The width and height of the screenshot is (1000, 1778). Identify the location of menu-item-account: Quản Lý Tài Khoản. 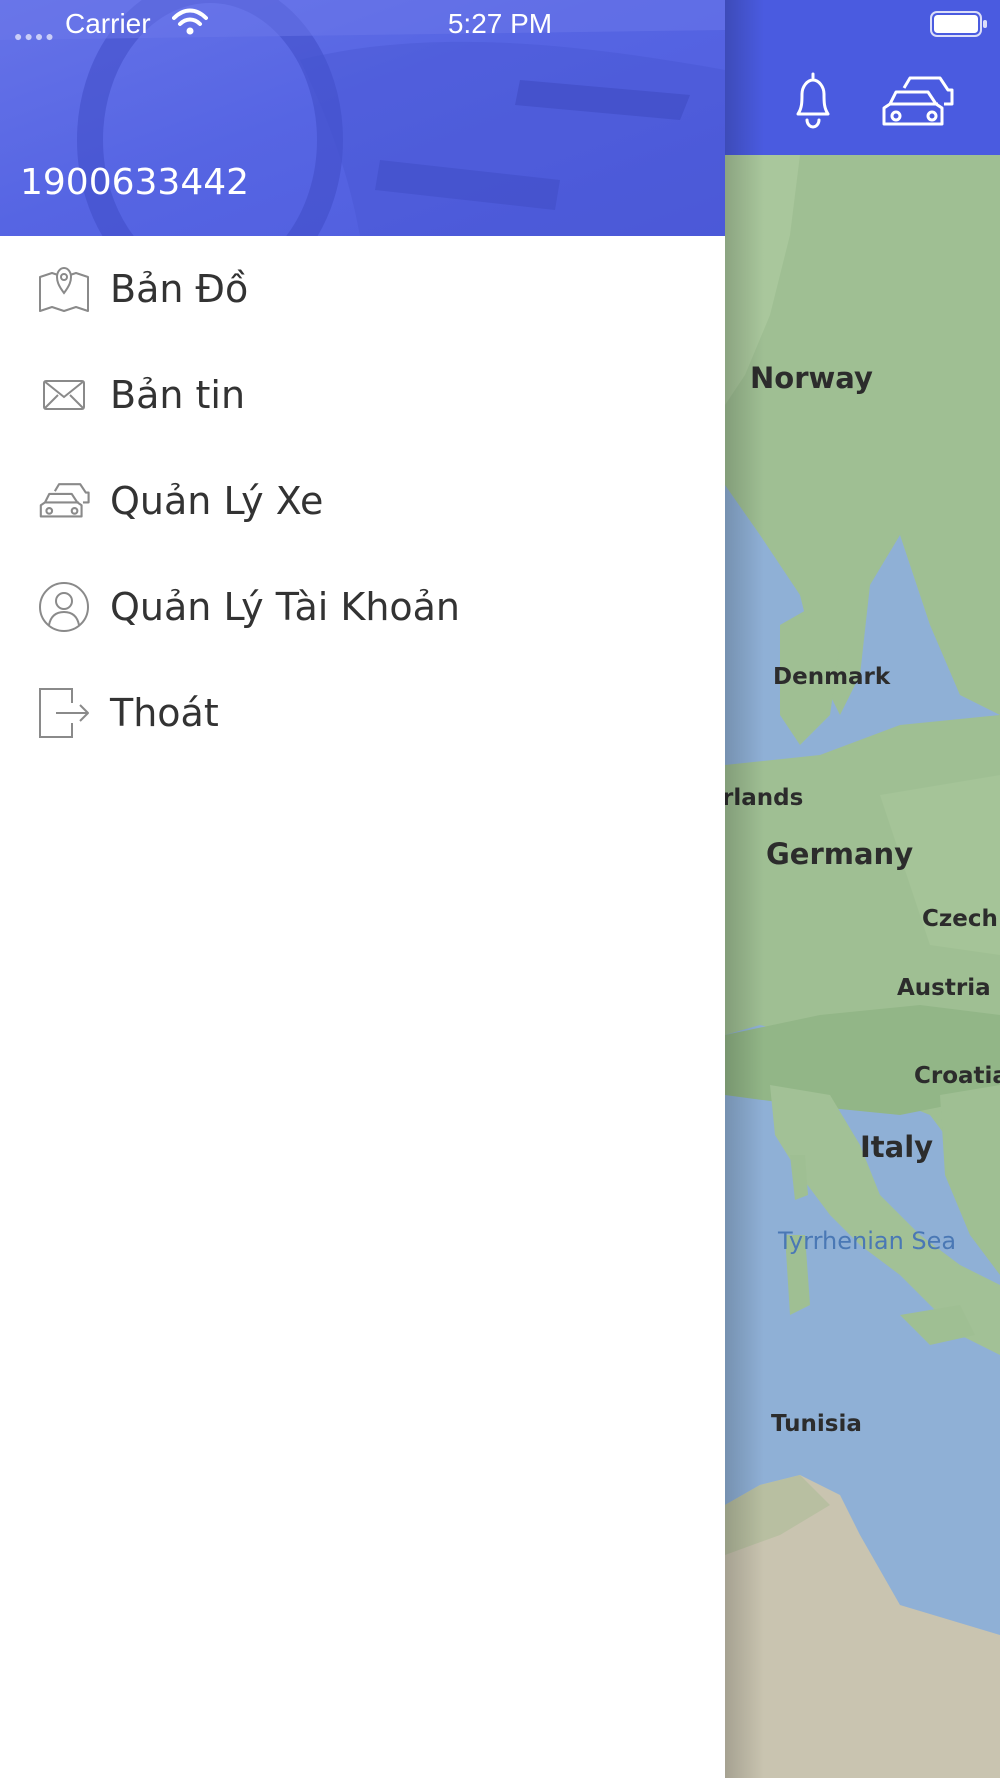
(362, 607).